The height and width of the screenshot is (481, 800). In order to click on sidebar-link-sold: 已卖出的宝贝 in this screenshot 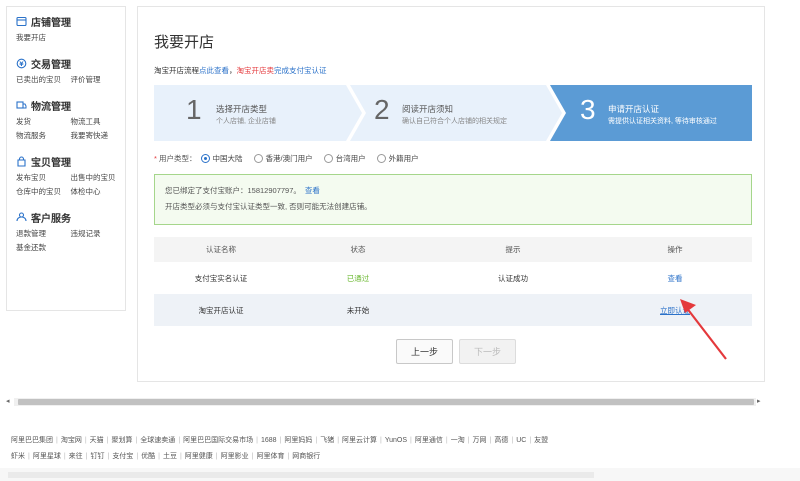, I will do `click(43, 80)`.